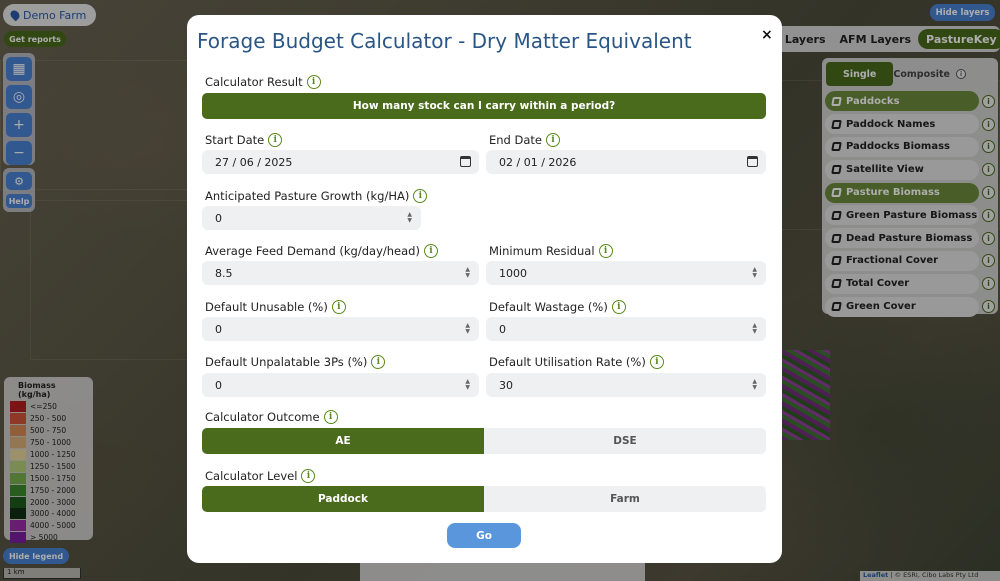 The height and width of the screenshot is (581, 1000). I want to click on level-option: Farm, so click(625, 499).